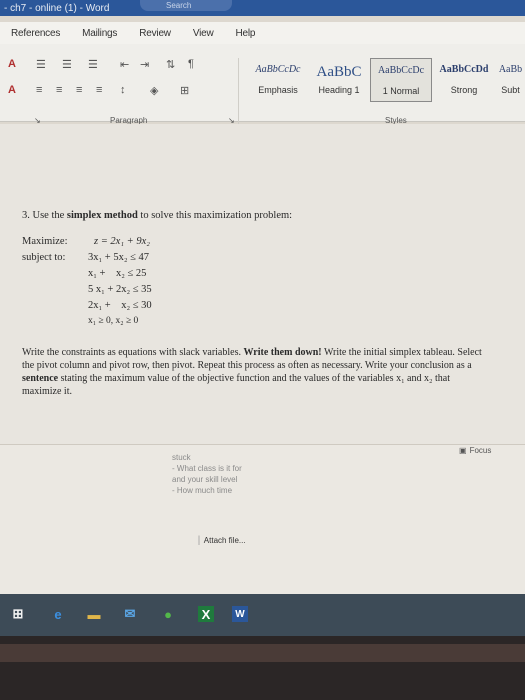 The width and height of the screenshot is (525, 700). What do you see at coordinates (130, 614) in the screenshot?
I see `mail-icon: ✉` at bounding box center [130, 614].